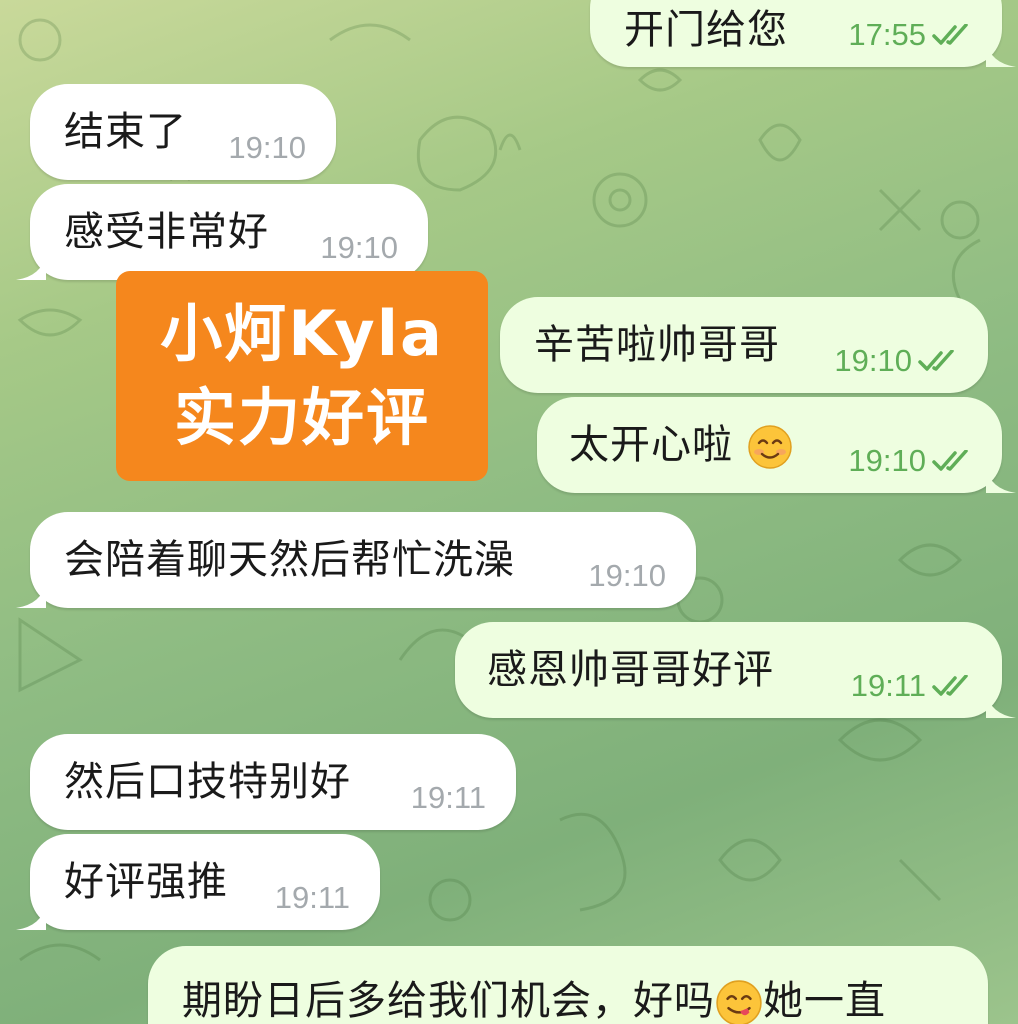 The height and width of the screenshot is (1024, 1018). What do you see at coordinates (166, 232) in the screenshot?
I see `message-text: 感受非常好` at bounding box center [166, 232].